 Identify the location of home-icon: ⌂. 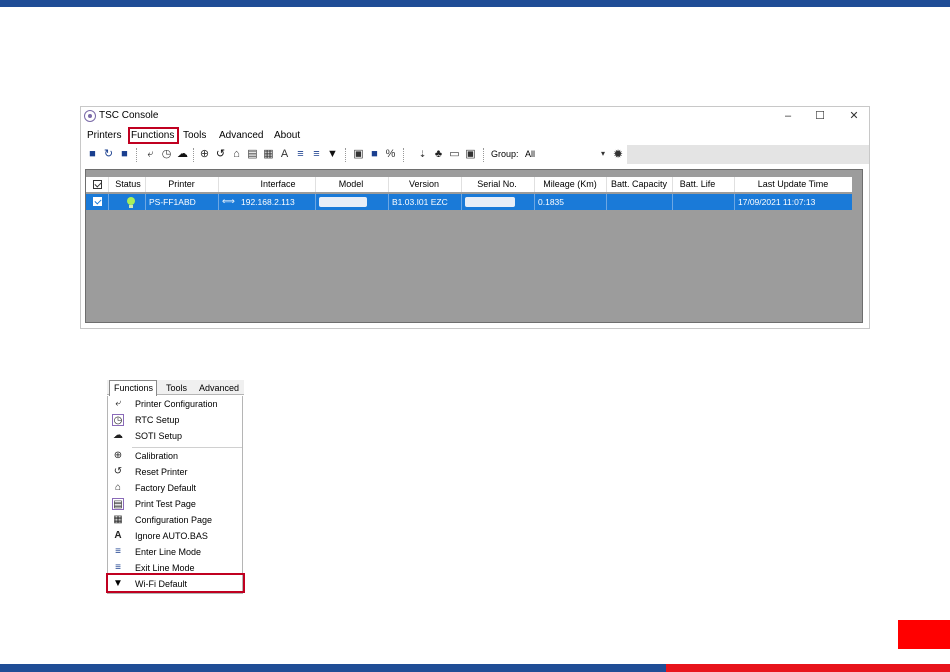
(118, 487).